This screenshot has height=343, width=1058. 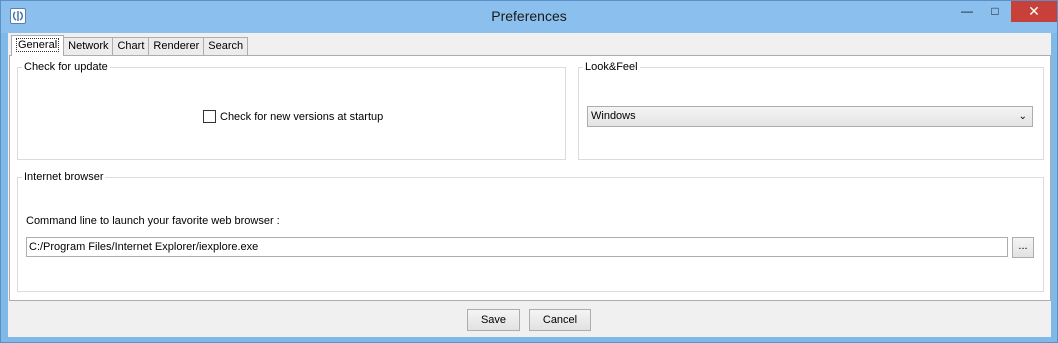 What do you see at coordinates (209, 116) in the screenshot?
I see `startup-check-checkbox` at bounding box center [209, 116].